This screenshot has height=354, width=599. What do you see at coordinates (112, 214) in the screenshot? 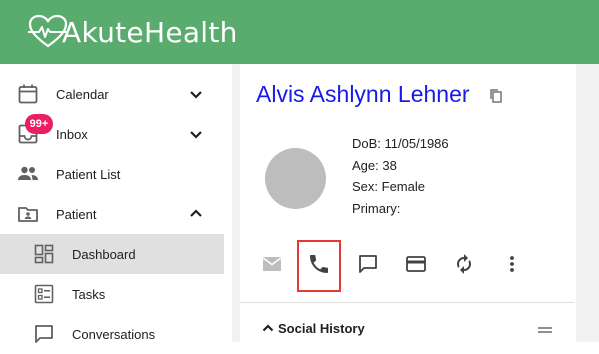
I see `sidebar-item-patient: Patient` at bounding box center [112, 214].